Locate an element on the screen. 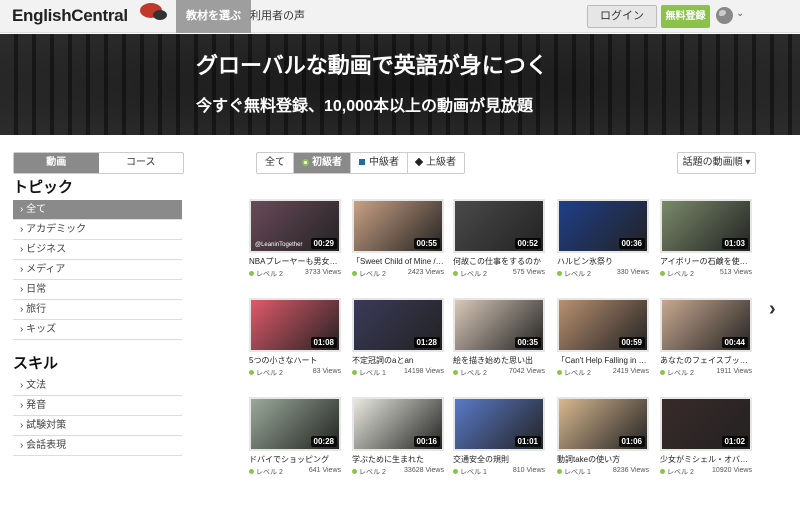 This screenshot has width=800, height=523. sidebar-item-daily: › 日常 is located at coordinates (97, 290).